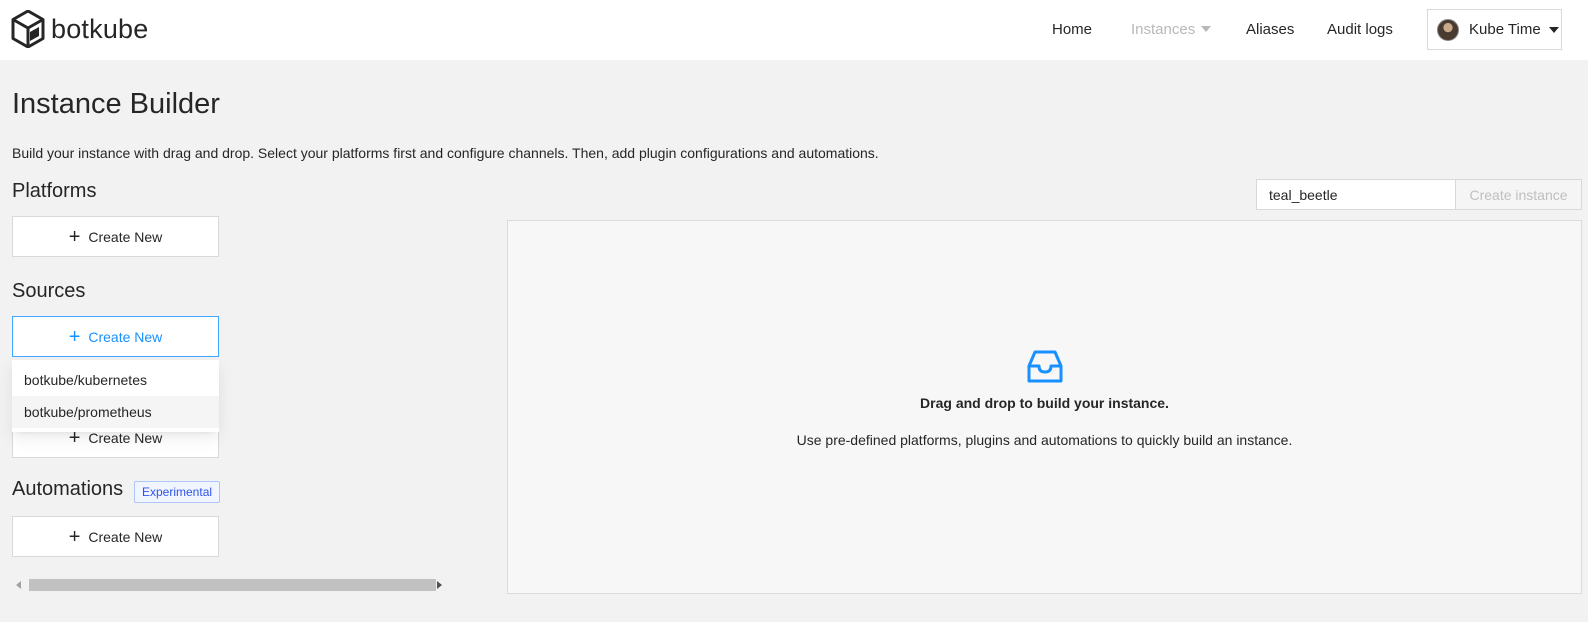 Image resolution: width=1588 pixels, height=622 pixels. I want to click on create-source-label: Create New, so click(125, 336).